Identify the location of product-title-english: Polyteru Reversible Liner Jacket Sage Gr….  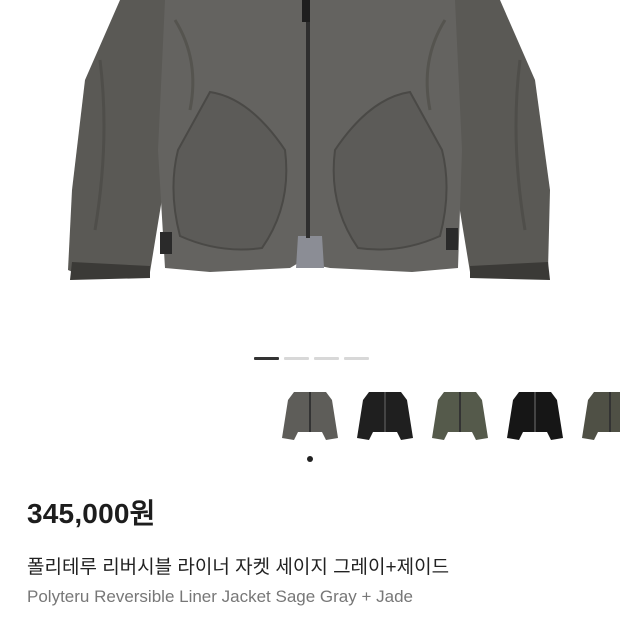
(220, 596).